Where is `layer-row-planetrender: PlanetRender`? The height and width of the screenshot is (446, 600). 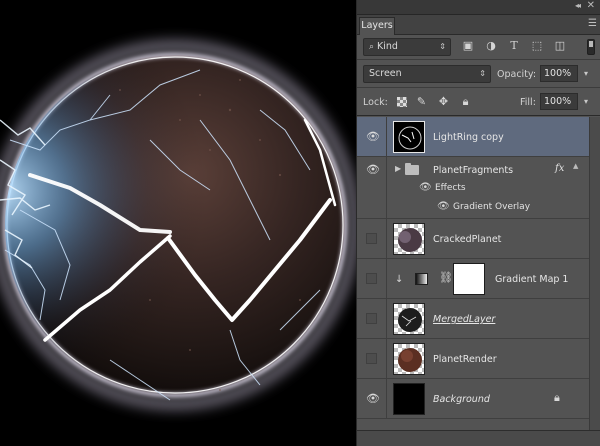
layer-row-planetrender: PlanetRender is located at coordinates (478, 359).